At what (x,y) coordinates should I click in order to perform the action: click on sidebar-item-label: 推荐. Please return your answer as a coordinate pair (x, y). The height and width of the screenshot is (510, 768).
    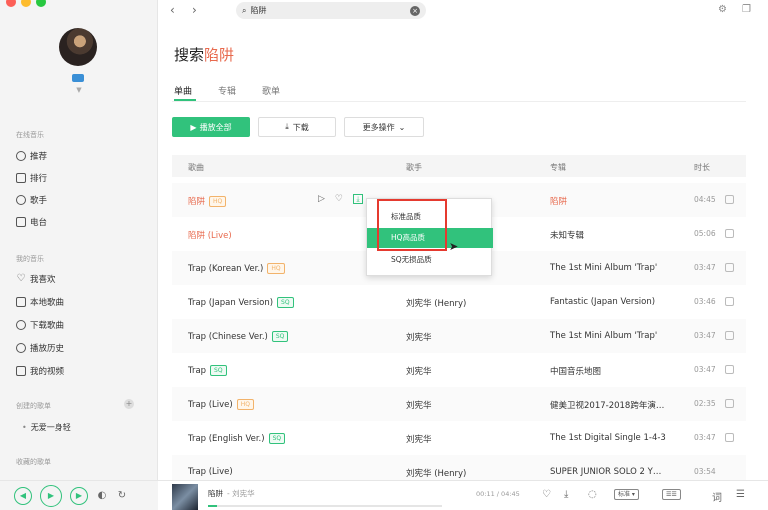
    Looking at the image, I should click on (39, 157).